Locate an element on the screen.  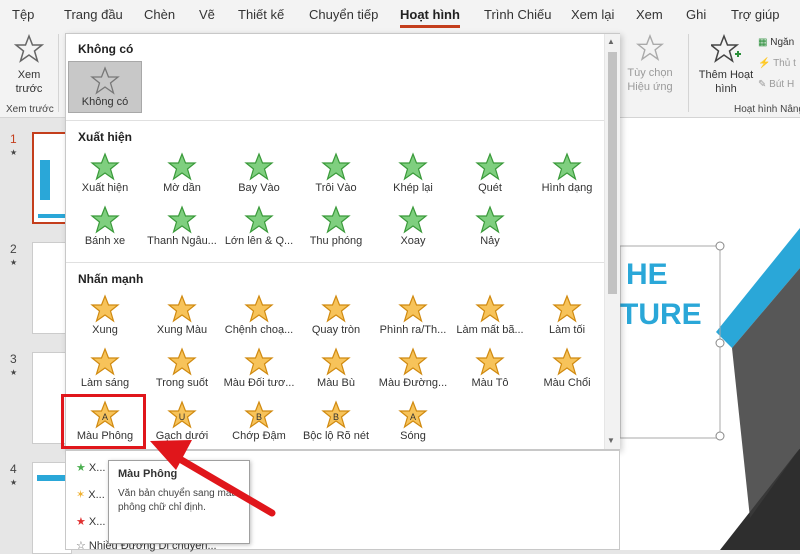
animation-effect: Hình dạng is located at coordinates (567, 174).